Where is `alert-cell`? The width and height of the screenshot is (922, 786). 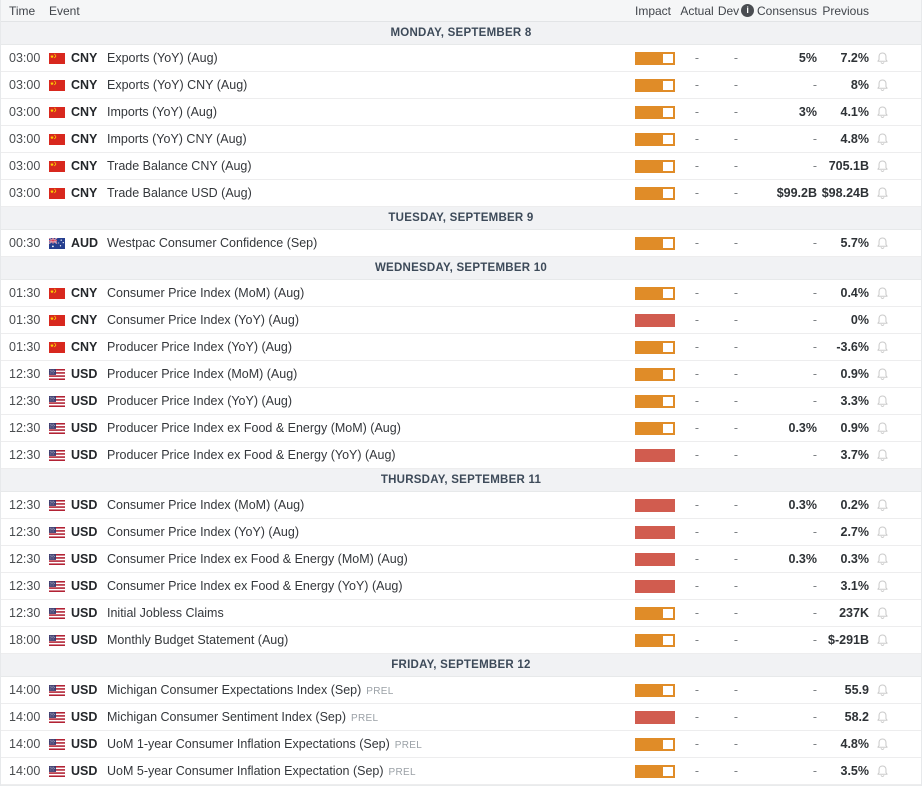
alert-cell is located at coordinates (882, 374).